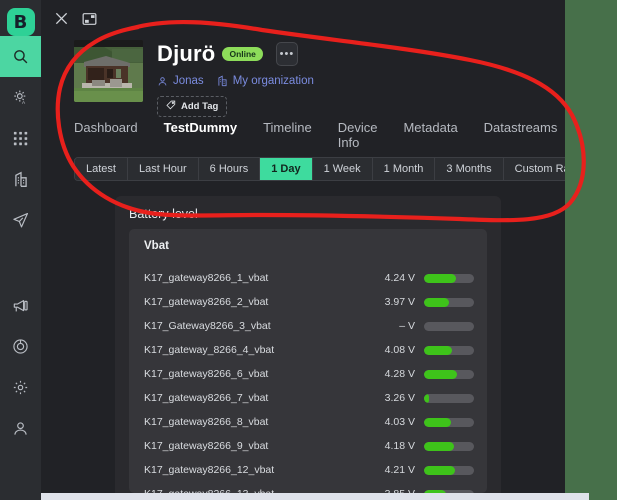 Image resolution: width=617 pixels, height=500 pixels. Describe the element at coordinates (207, 326) in the screenshot. I see `datastream-name: K17_Gateway8266_3_vbat` at that location.